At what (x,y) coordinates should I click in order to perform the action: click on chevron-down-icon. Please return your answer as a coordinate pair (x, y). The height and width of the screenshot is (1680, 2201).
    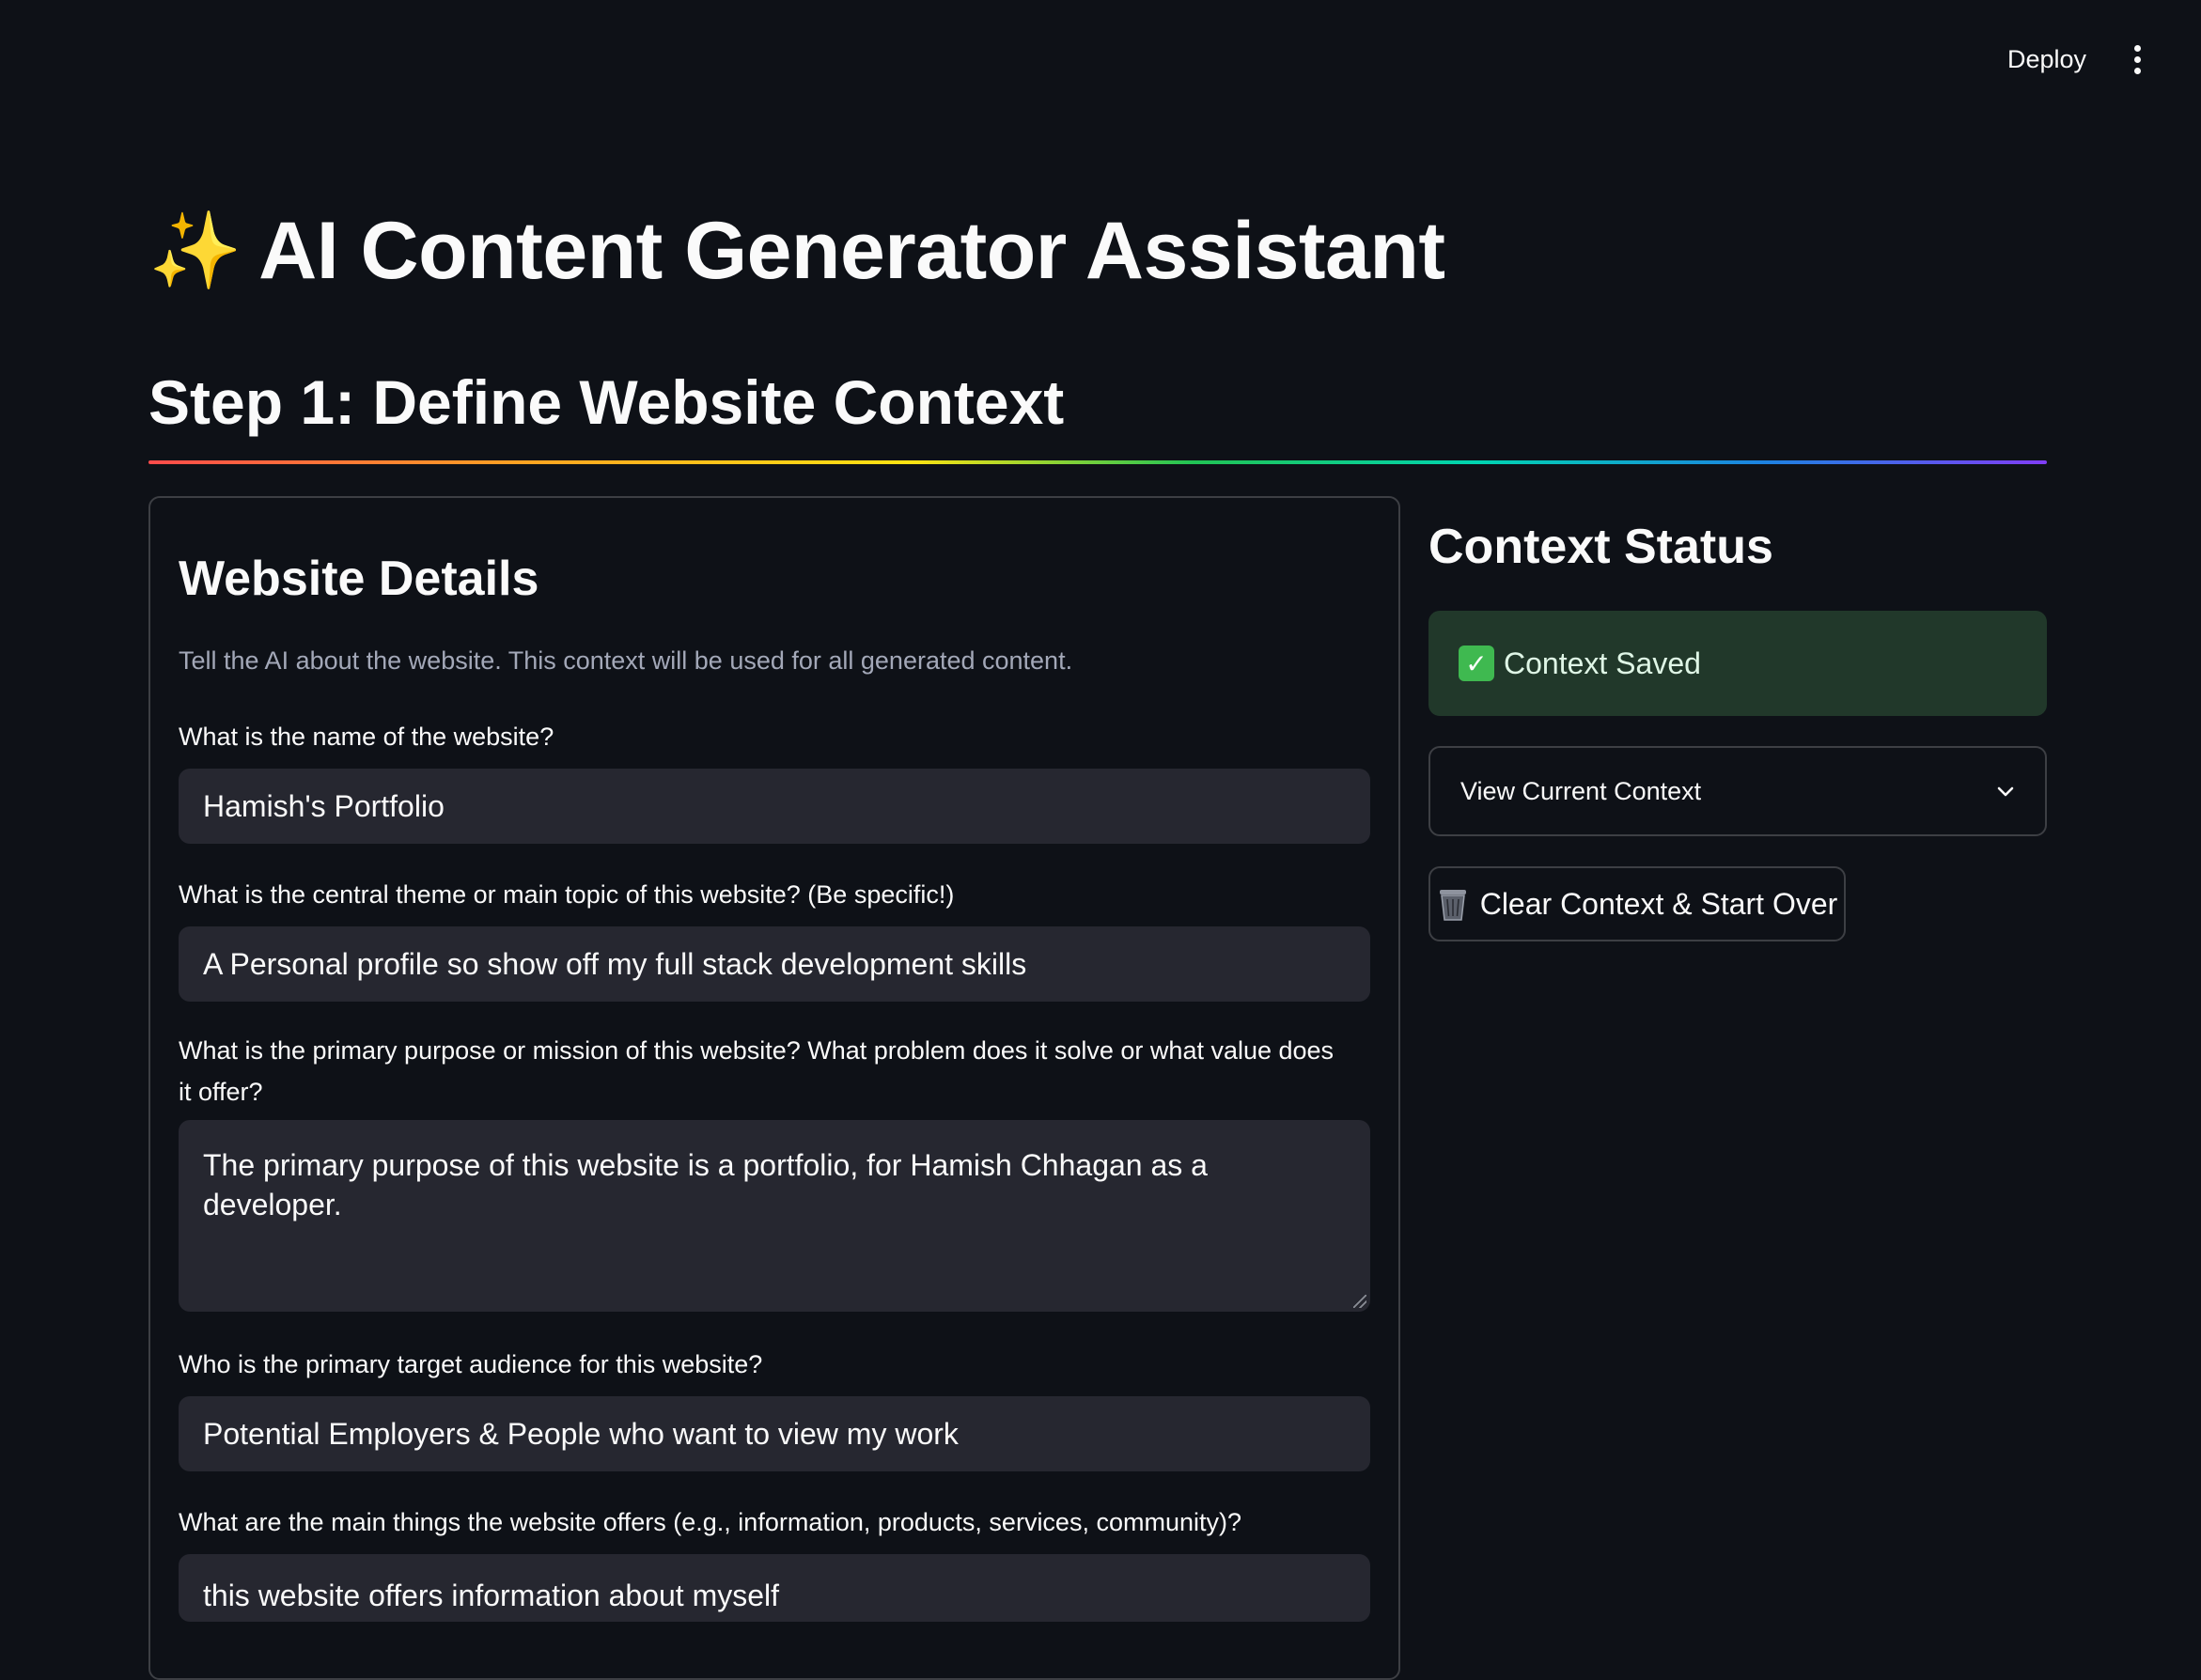
    Looking at the image, I should click on (2006, 791).